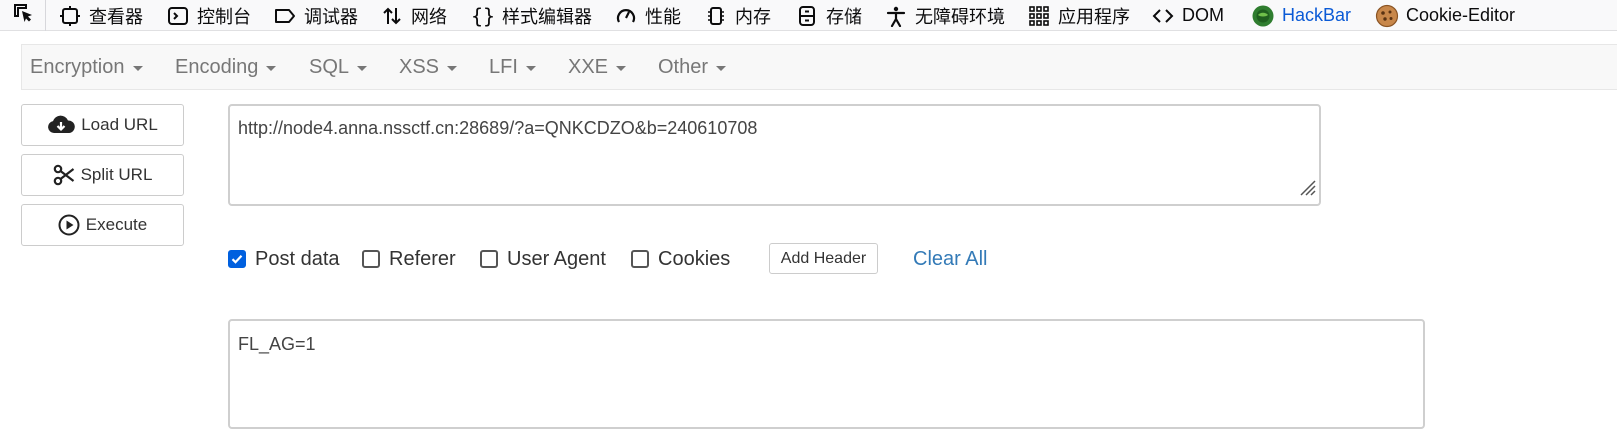 The height and width of the screenshot is (429, 1617). I want to click on execute-button: Execute, so click(102, 225).